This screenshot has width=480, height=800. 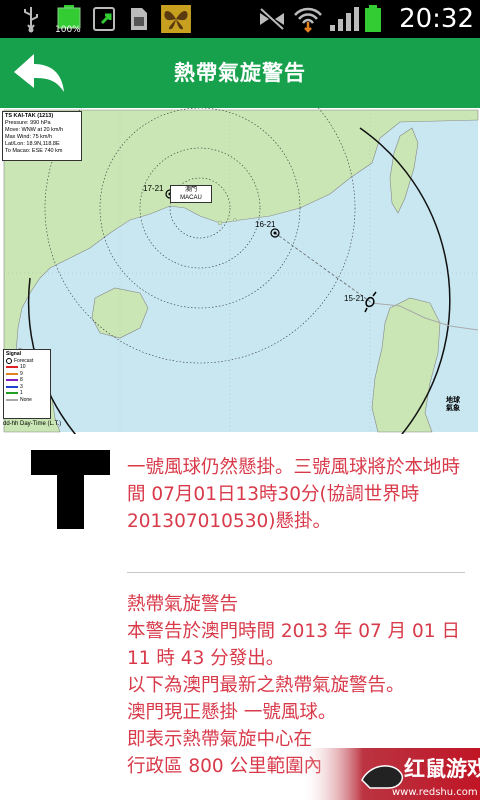 I want to click on storm-name: TS KAI-TAK (1213), so click(x=29, y=116).